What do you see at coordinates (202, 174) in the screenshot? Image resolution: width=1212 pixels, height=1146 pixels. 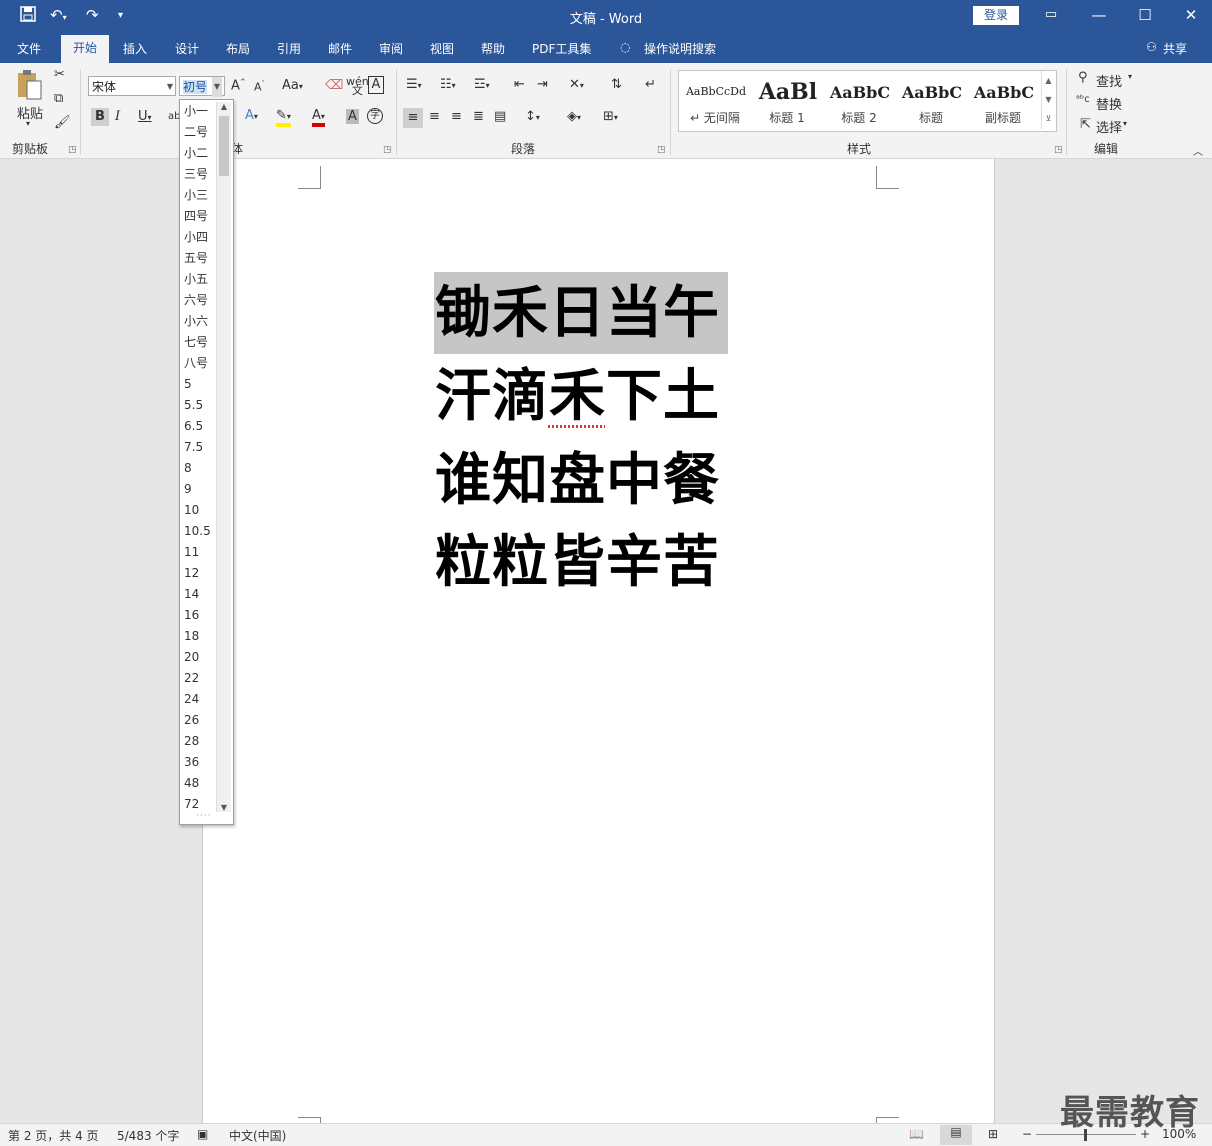 I see `font-size-option: 三号` at bounding box center [202, 174].